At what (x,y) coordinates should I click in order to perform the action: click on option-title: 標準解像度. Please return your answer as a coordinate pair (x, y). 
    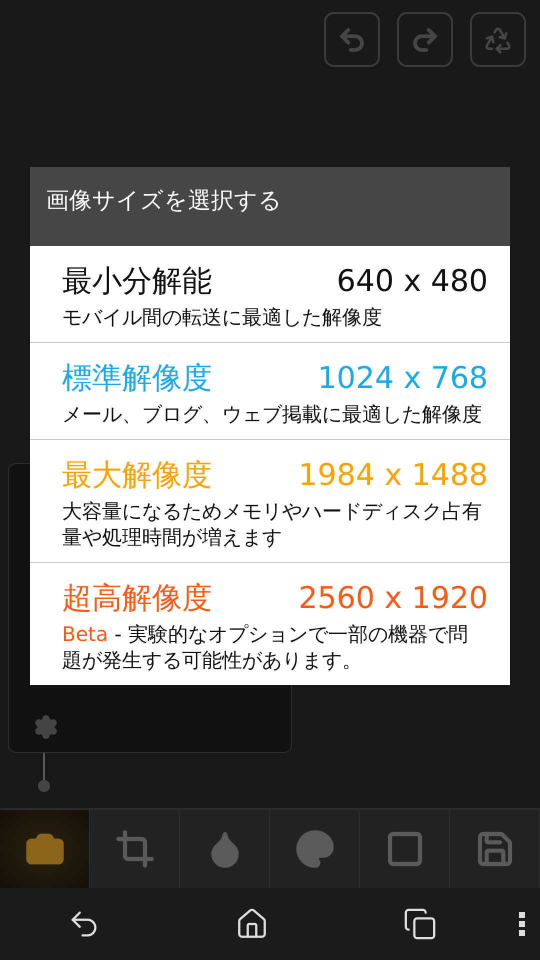
    Looking at the image, I should click on (137, 379).